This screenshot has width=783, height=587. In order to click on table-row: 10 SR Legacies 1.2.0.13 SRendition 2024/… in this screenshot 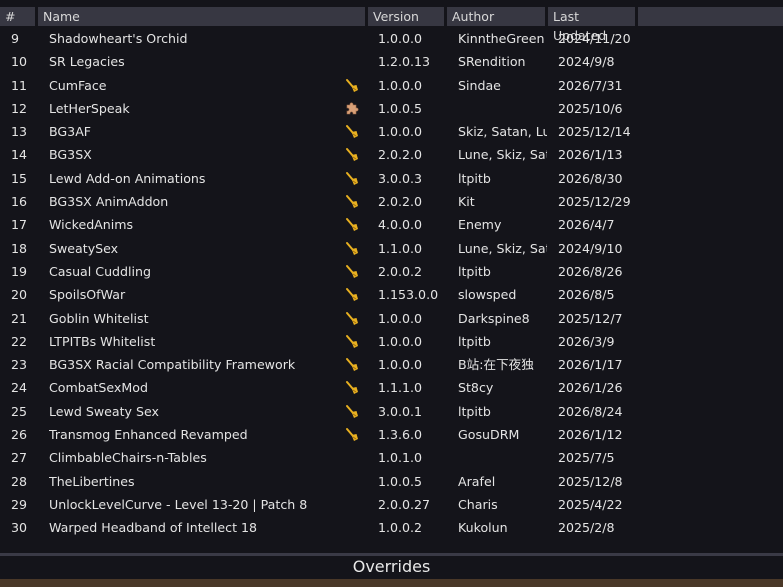, I will do `click(391, 61)`.